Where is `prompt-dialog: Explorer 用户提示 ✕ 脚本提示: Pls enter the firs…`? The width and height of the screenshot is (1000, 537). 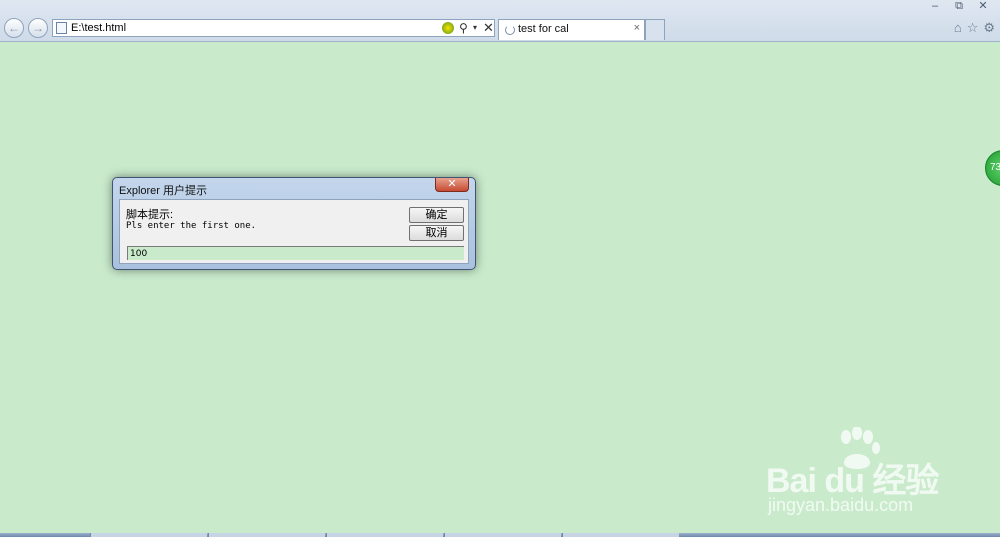 prompt-dialog: Explorer 用户提示 ✕ 脚本提示: Pls enter the firs… is located at coordinates (294, 223).